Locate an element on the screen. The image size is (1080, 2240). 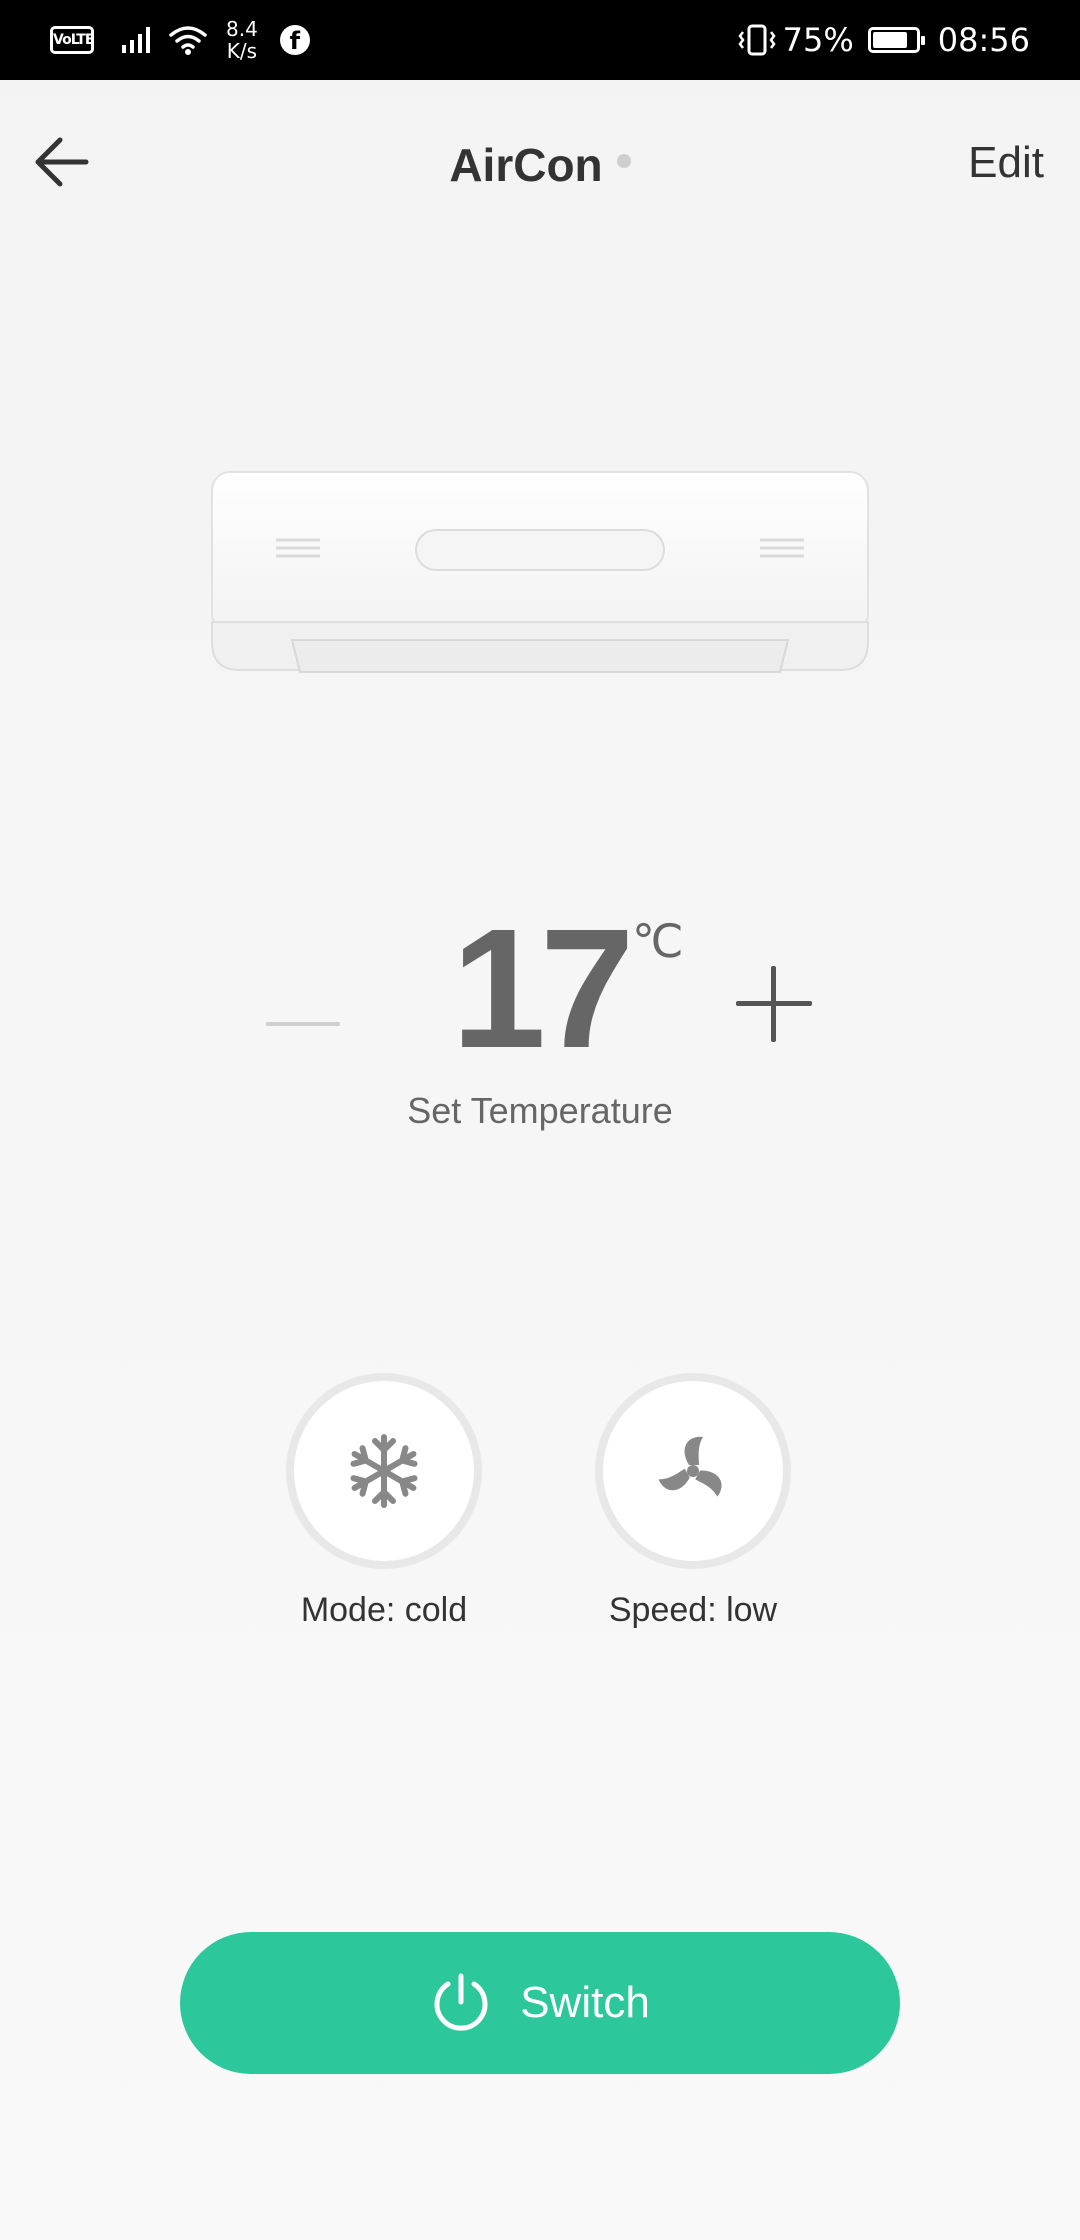
air-conditioner-illustration is located at coordinates (540, 572).